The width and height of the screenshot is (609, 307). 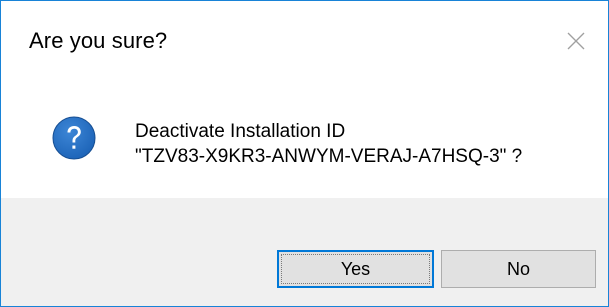 I want to click on close-icon, so click(x=576, y=41).